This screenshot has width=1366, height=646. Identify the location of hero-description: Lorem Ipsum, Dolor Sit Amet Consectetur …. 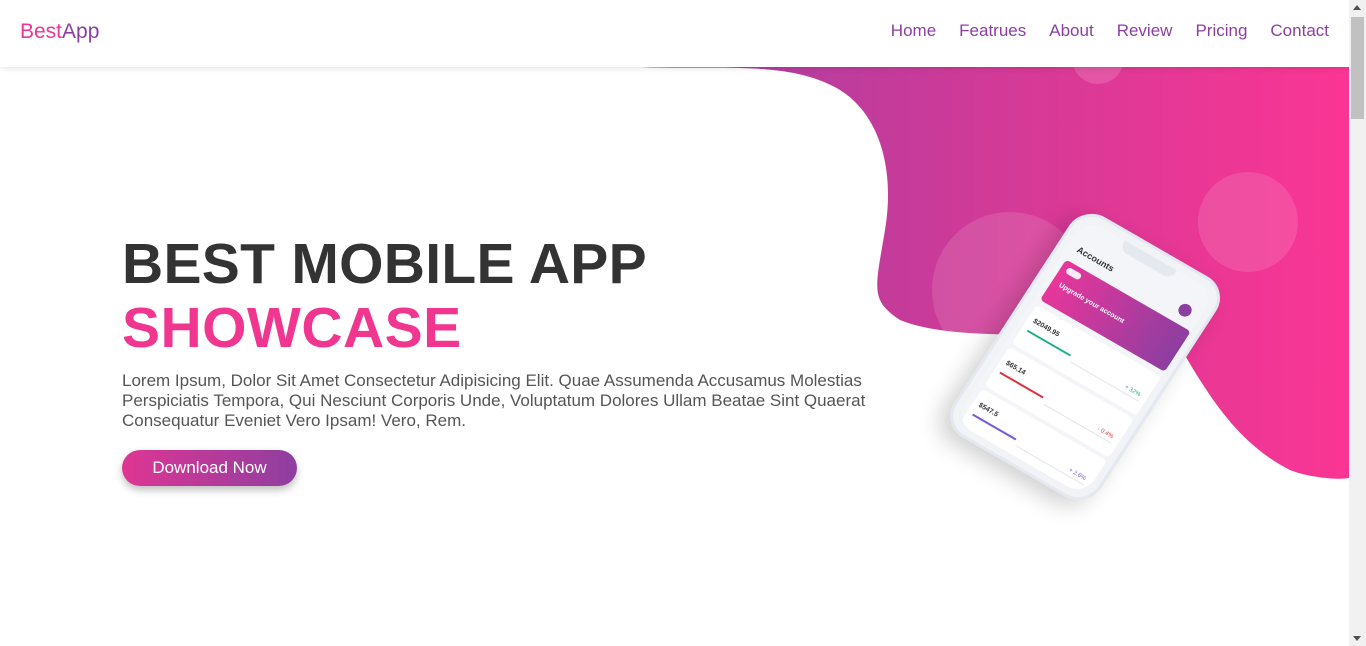
(494, 400).